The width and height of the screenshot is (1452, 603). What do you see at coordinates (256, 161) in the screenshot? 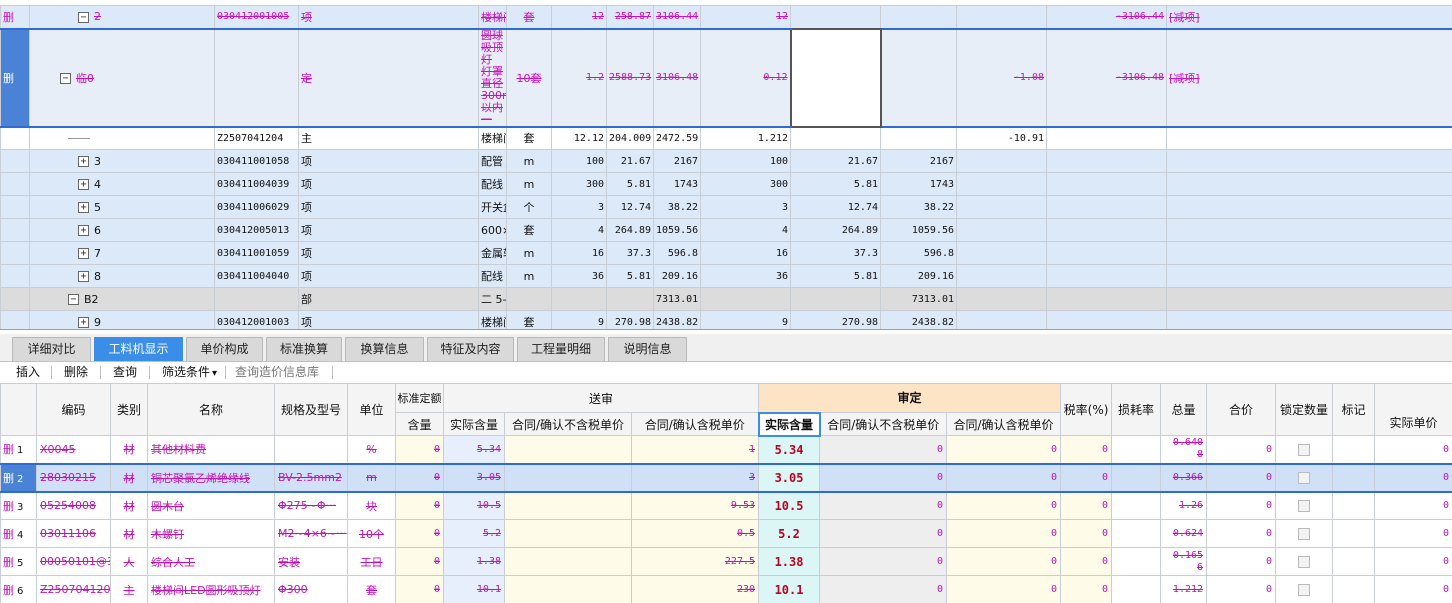
I see `code-cell: 030411001058` at bounding box center [256, 161].